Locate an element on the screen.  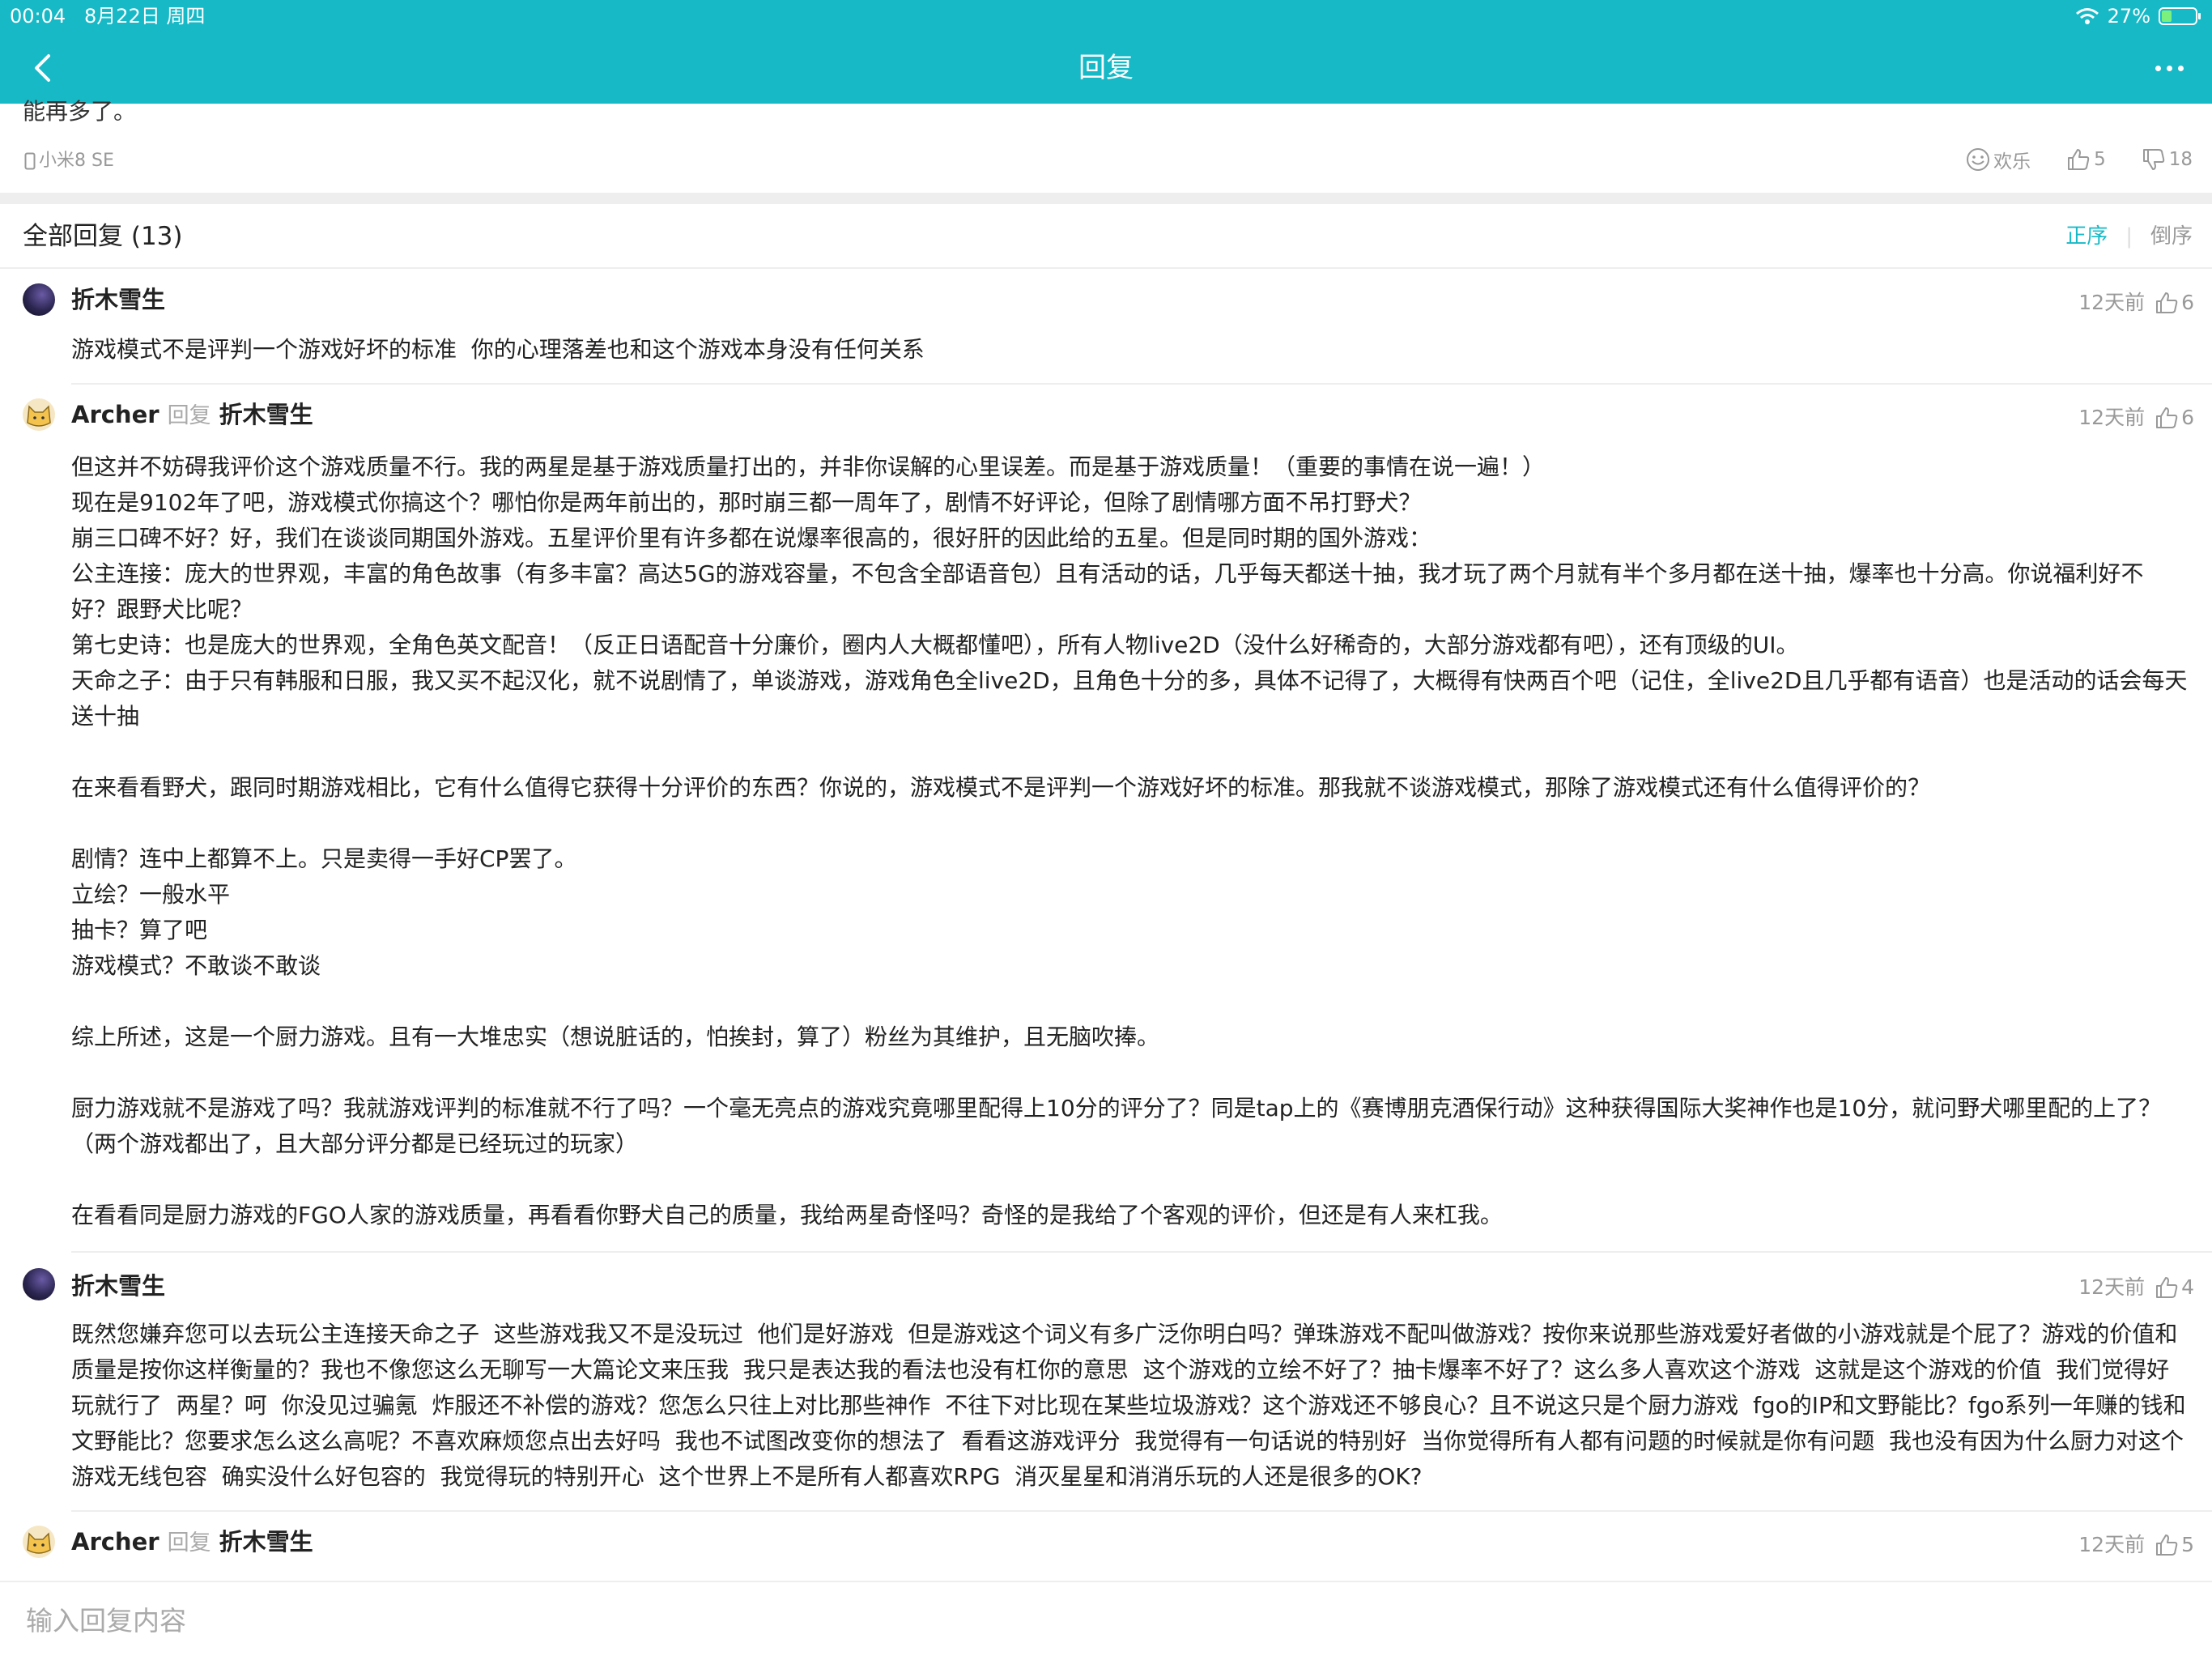
reply-like-count: 5 is located at coordinates (2187, 1545).